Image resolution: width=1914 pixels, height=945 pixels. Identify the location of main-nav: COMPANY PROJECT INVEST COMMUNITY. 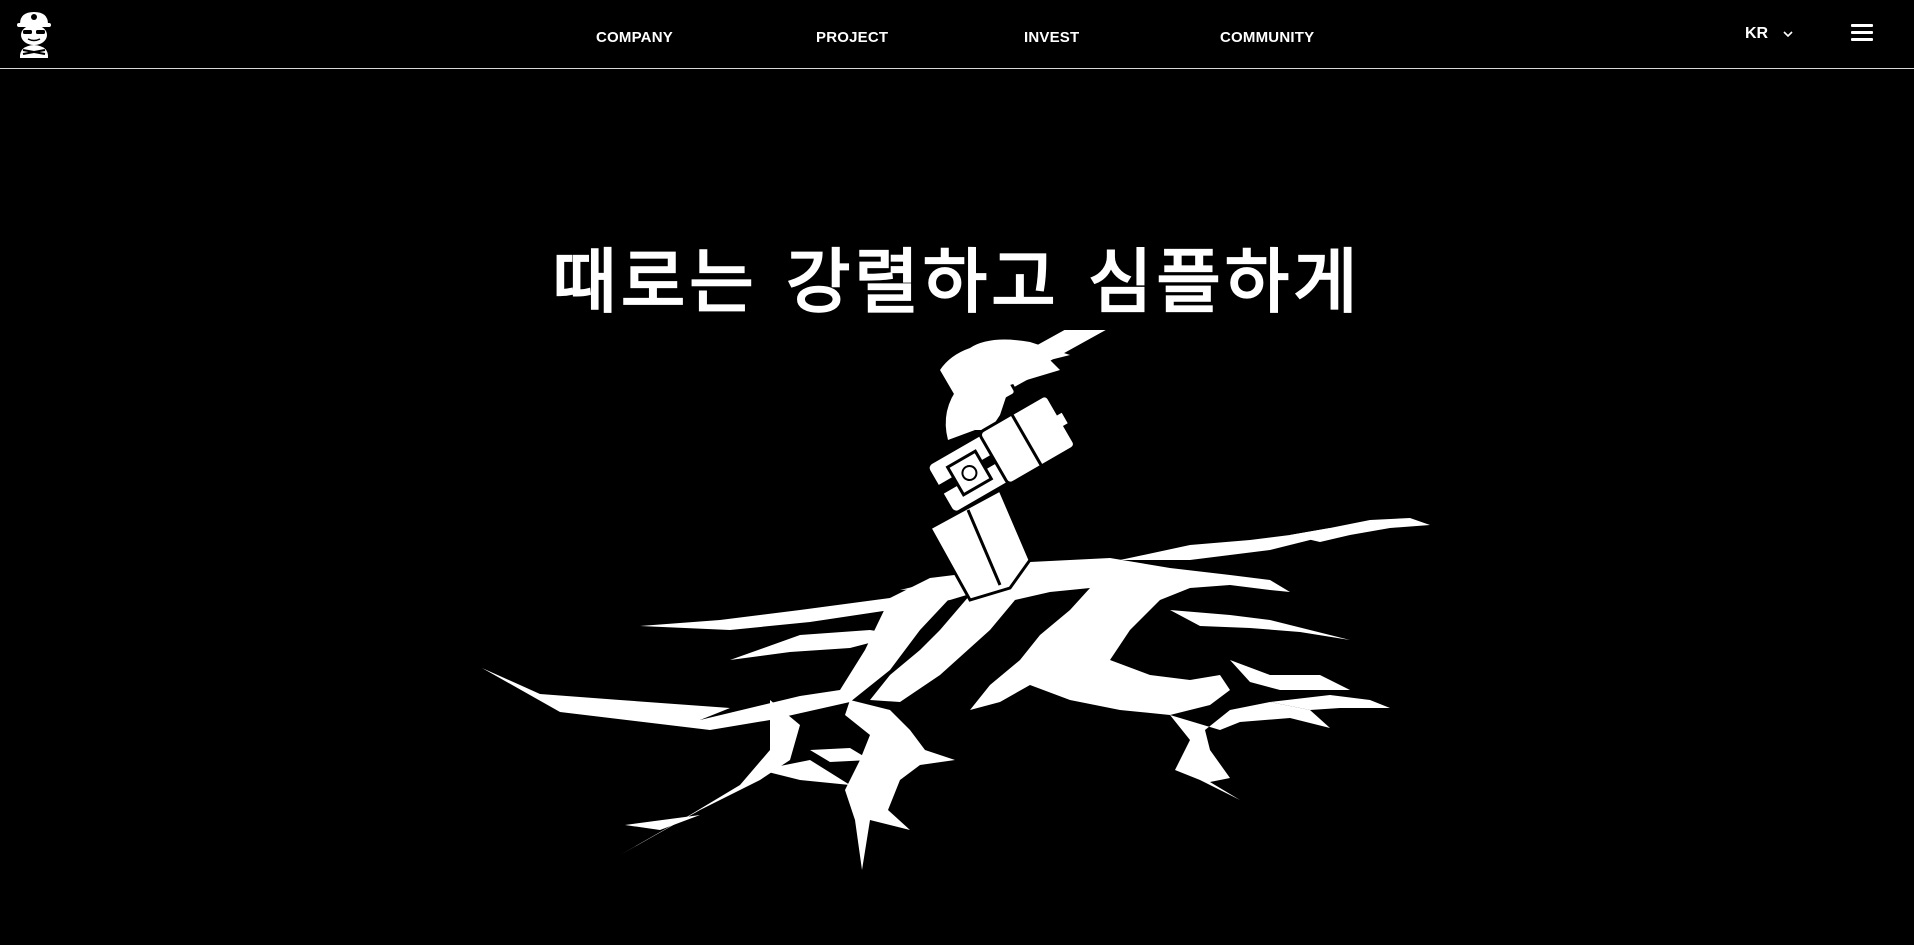
(957, 34).